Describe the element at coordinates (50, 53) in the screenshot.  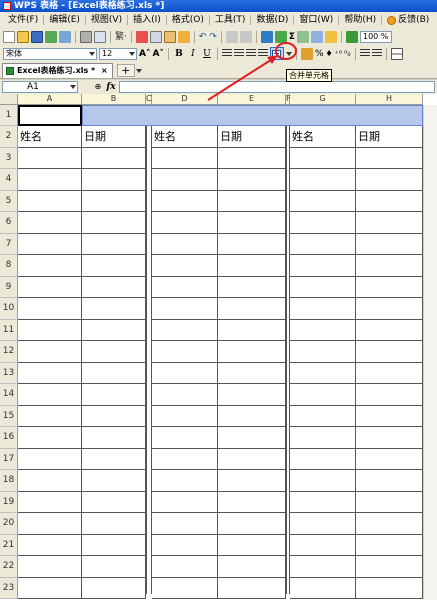
I see `font-name-select: 宋体` at that location.